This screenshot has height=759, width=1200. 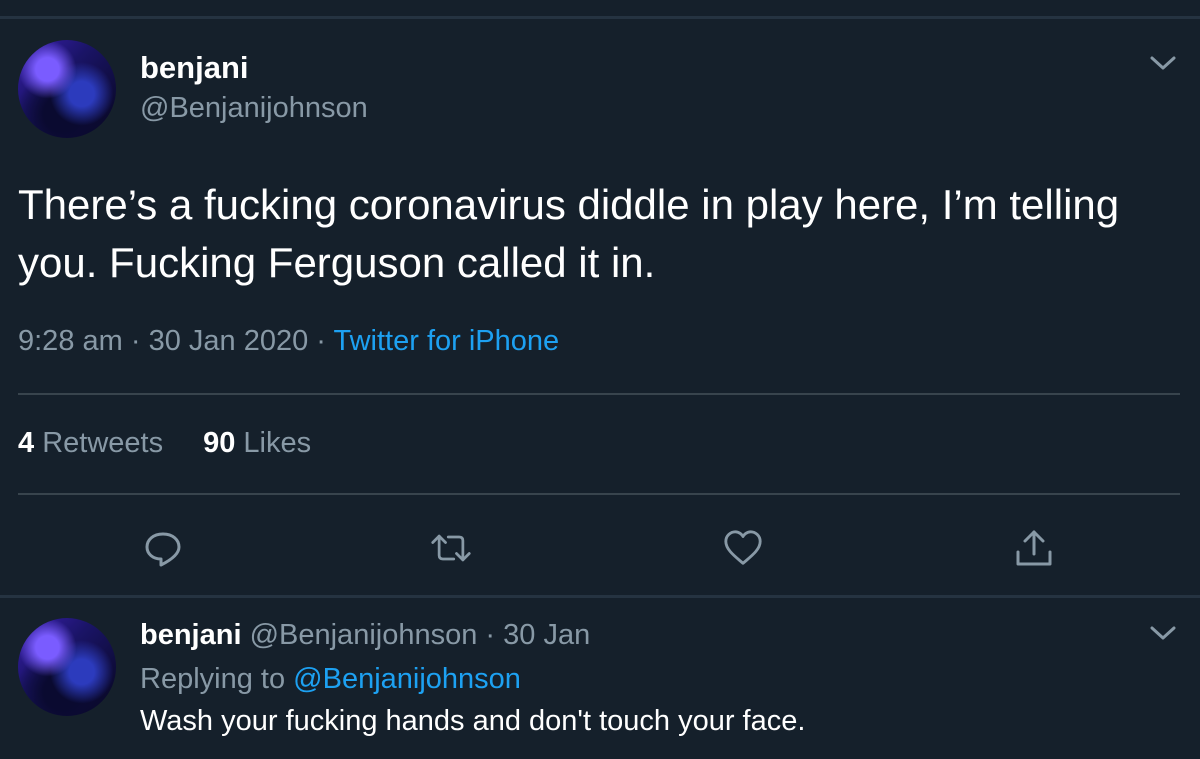 What do you see at coordinates (600, 596) in the screenshot?
I see `section-divider` at bounding box center [600, 596].